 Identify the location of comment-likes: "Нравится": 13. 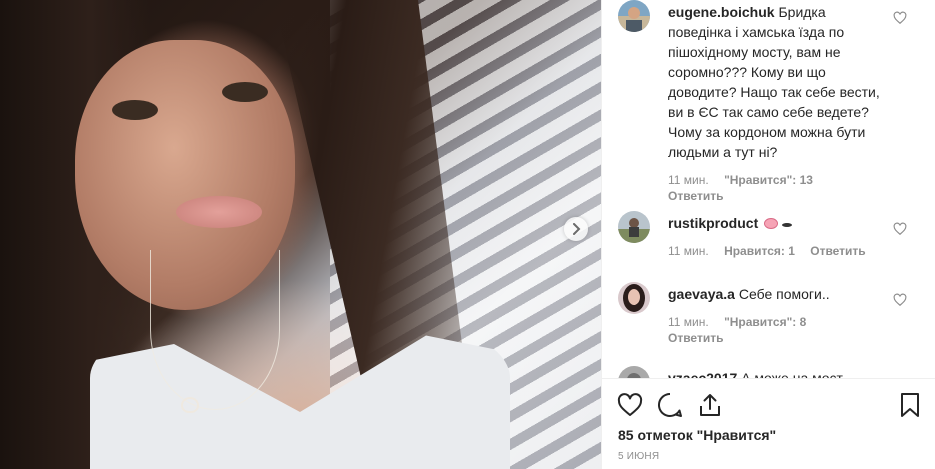
(768, 180).